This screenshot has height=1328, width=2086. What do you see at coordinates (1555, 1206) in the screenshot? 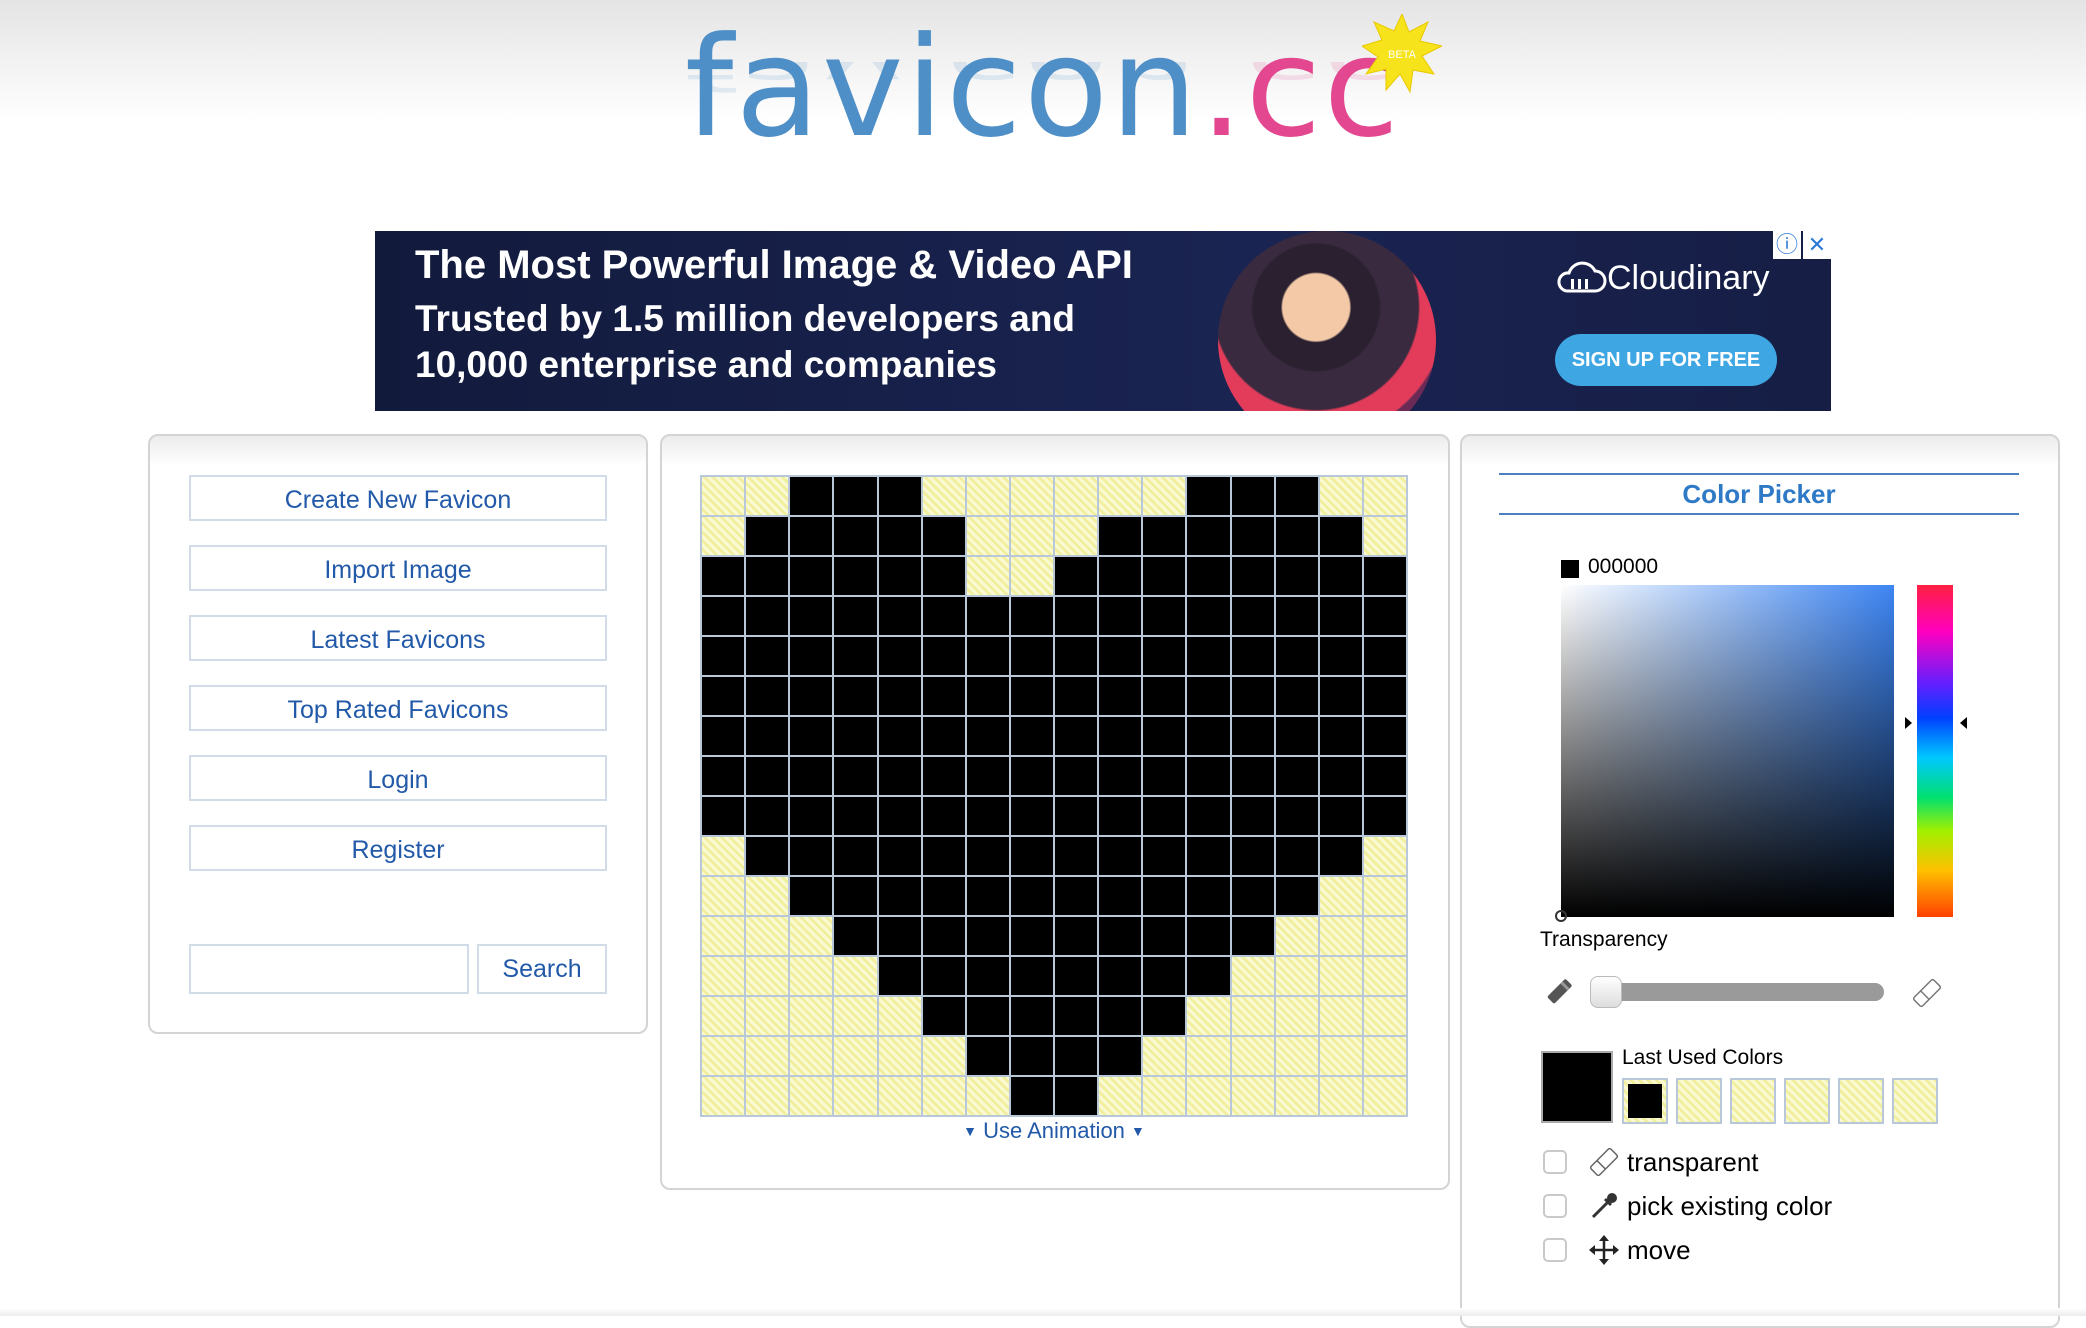
I see `pick-existing-color-checkbox` at bounding box center [1555, 1206].